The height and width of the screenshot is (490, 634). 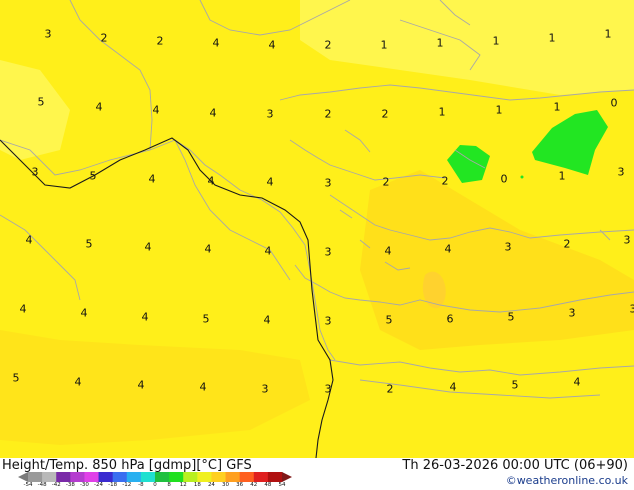 What do you see at coordinates (570, 142) in the screenshot?
I see `green-patch-east` at bounding box center [570, 142].